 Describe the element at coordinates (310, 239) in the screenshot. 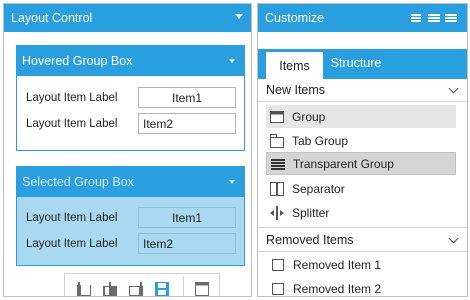

I see `removed-items-title: Removed Items` at that location.